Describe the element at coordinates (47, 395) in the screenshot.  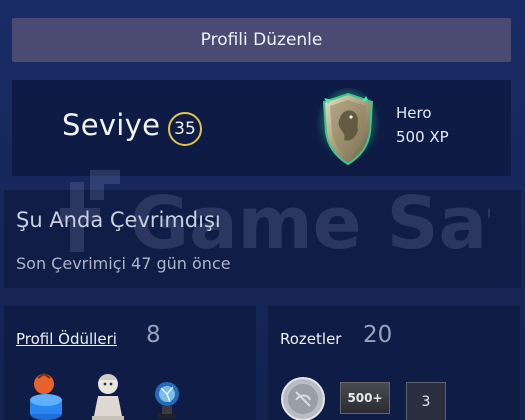
I see `orange-blue-figure-icon` at that location.